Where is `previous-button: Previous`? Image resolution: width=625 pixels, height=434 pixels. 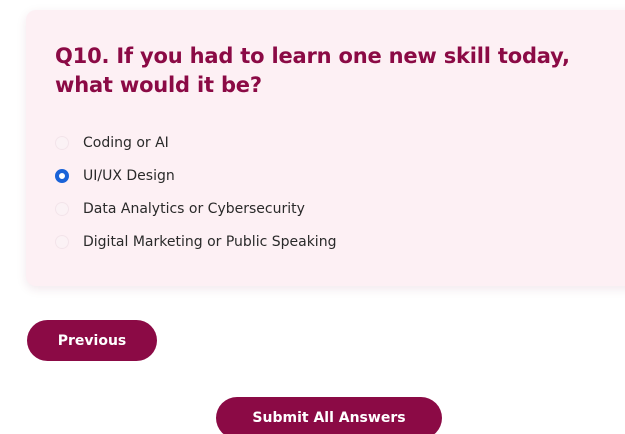
previous-button: Previous is located at coordinates (92, 340).